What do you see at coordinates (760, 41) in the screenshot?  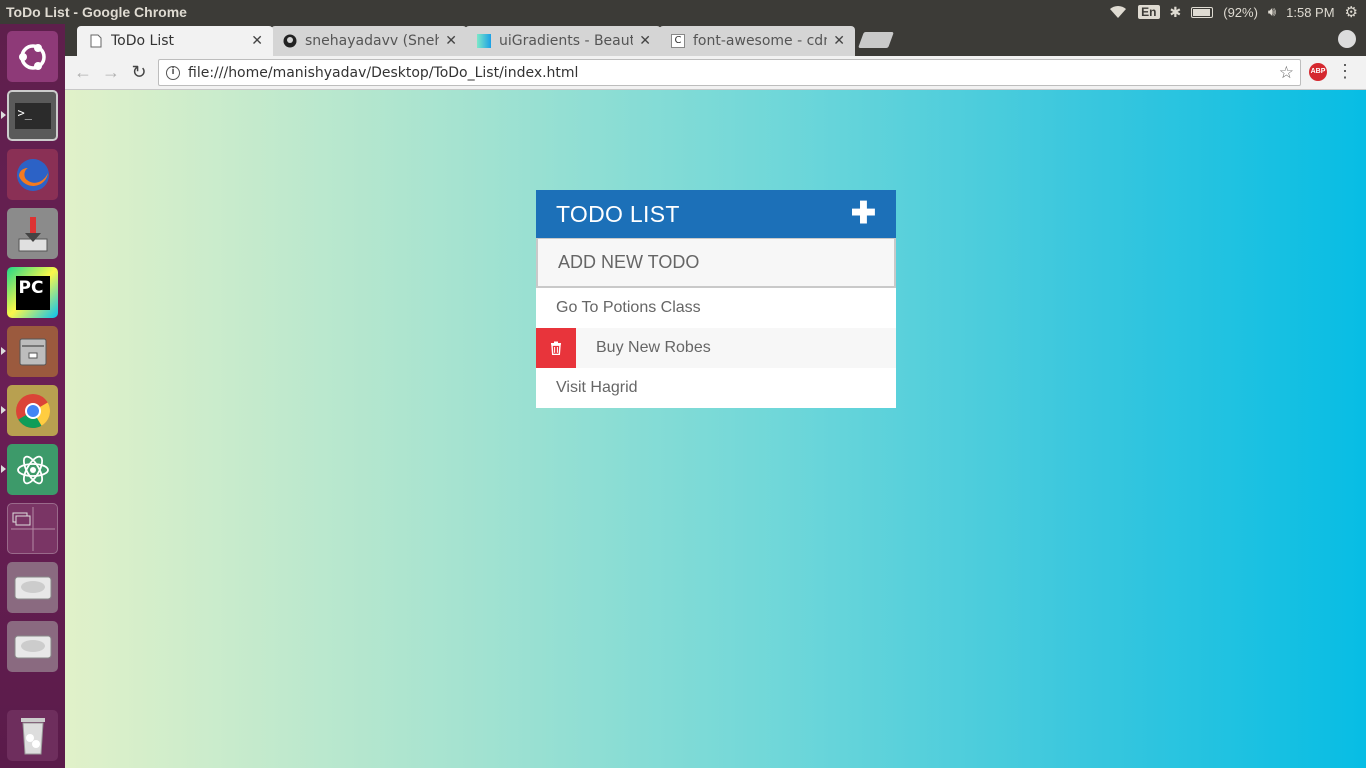 I see `tab-title: font-awesome - cdn` at bounding box center [760, 41].